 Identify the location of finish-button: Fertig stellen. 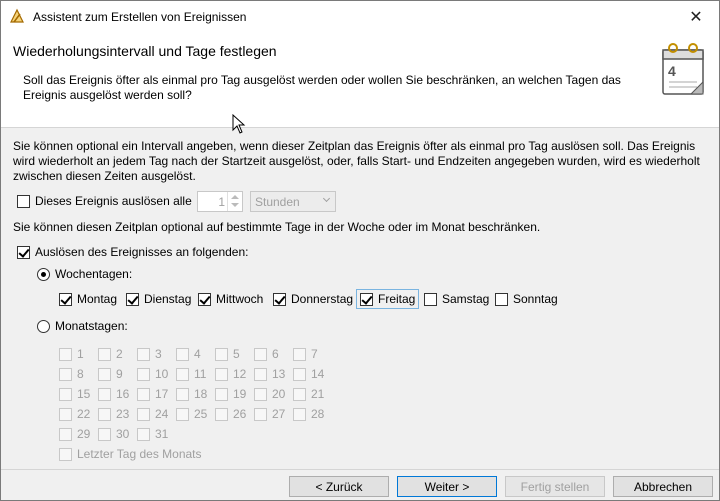
(555, 486).